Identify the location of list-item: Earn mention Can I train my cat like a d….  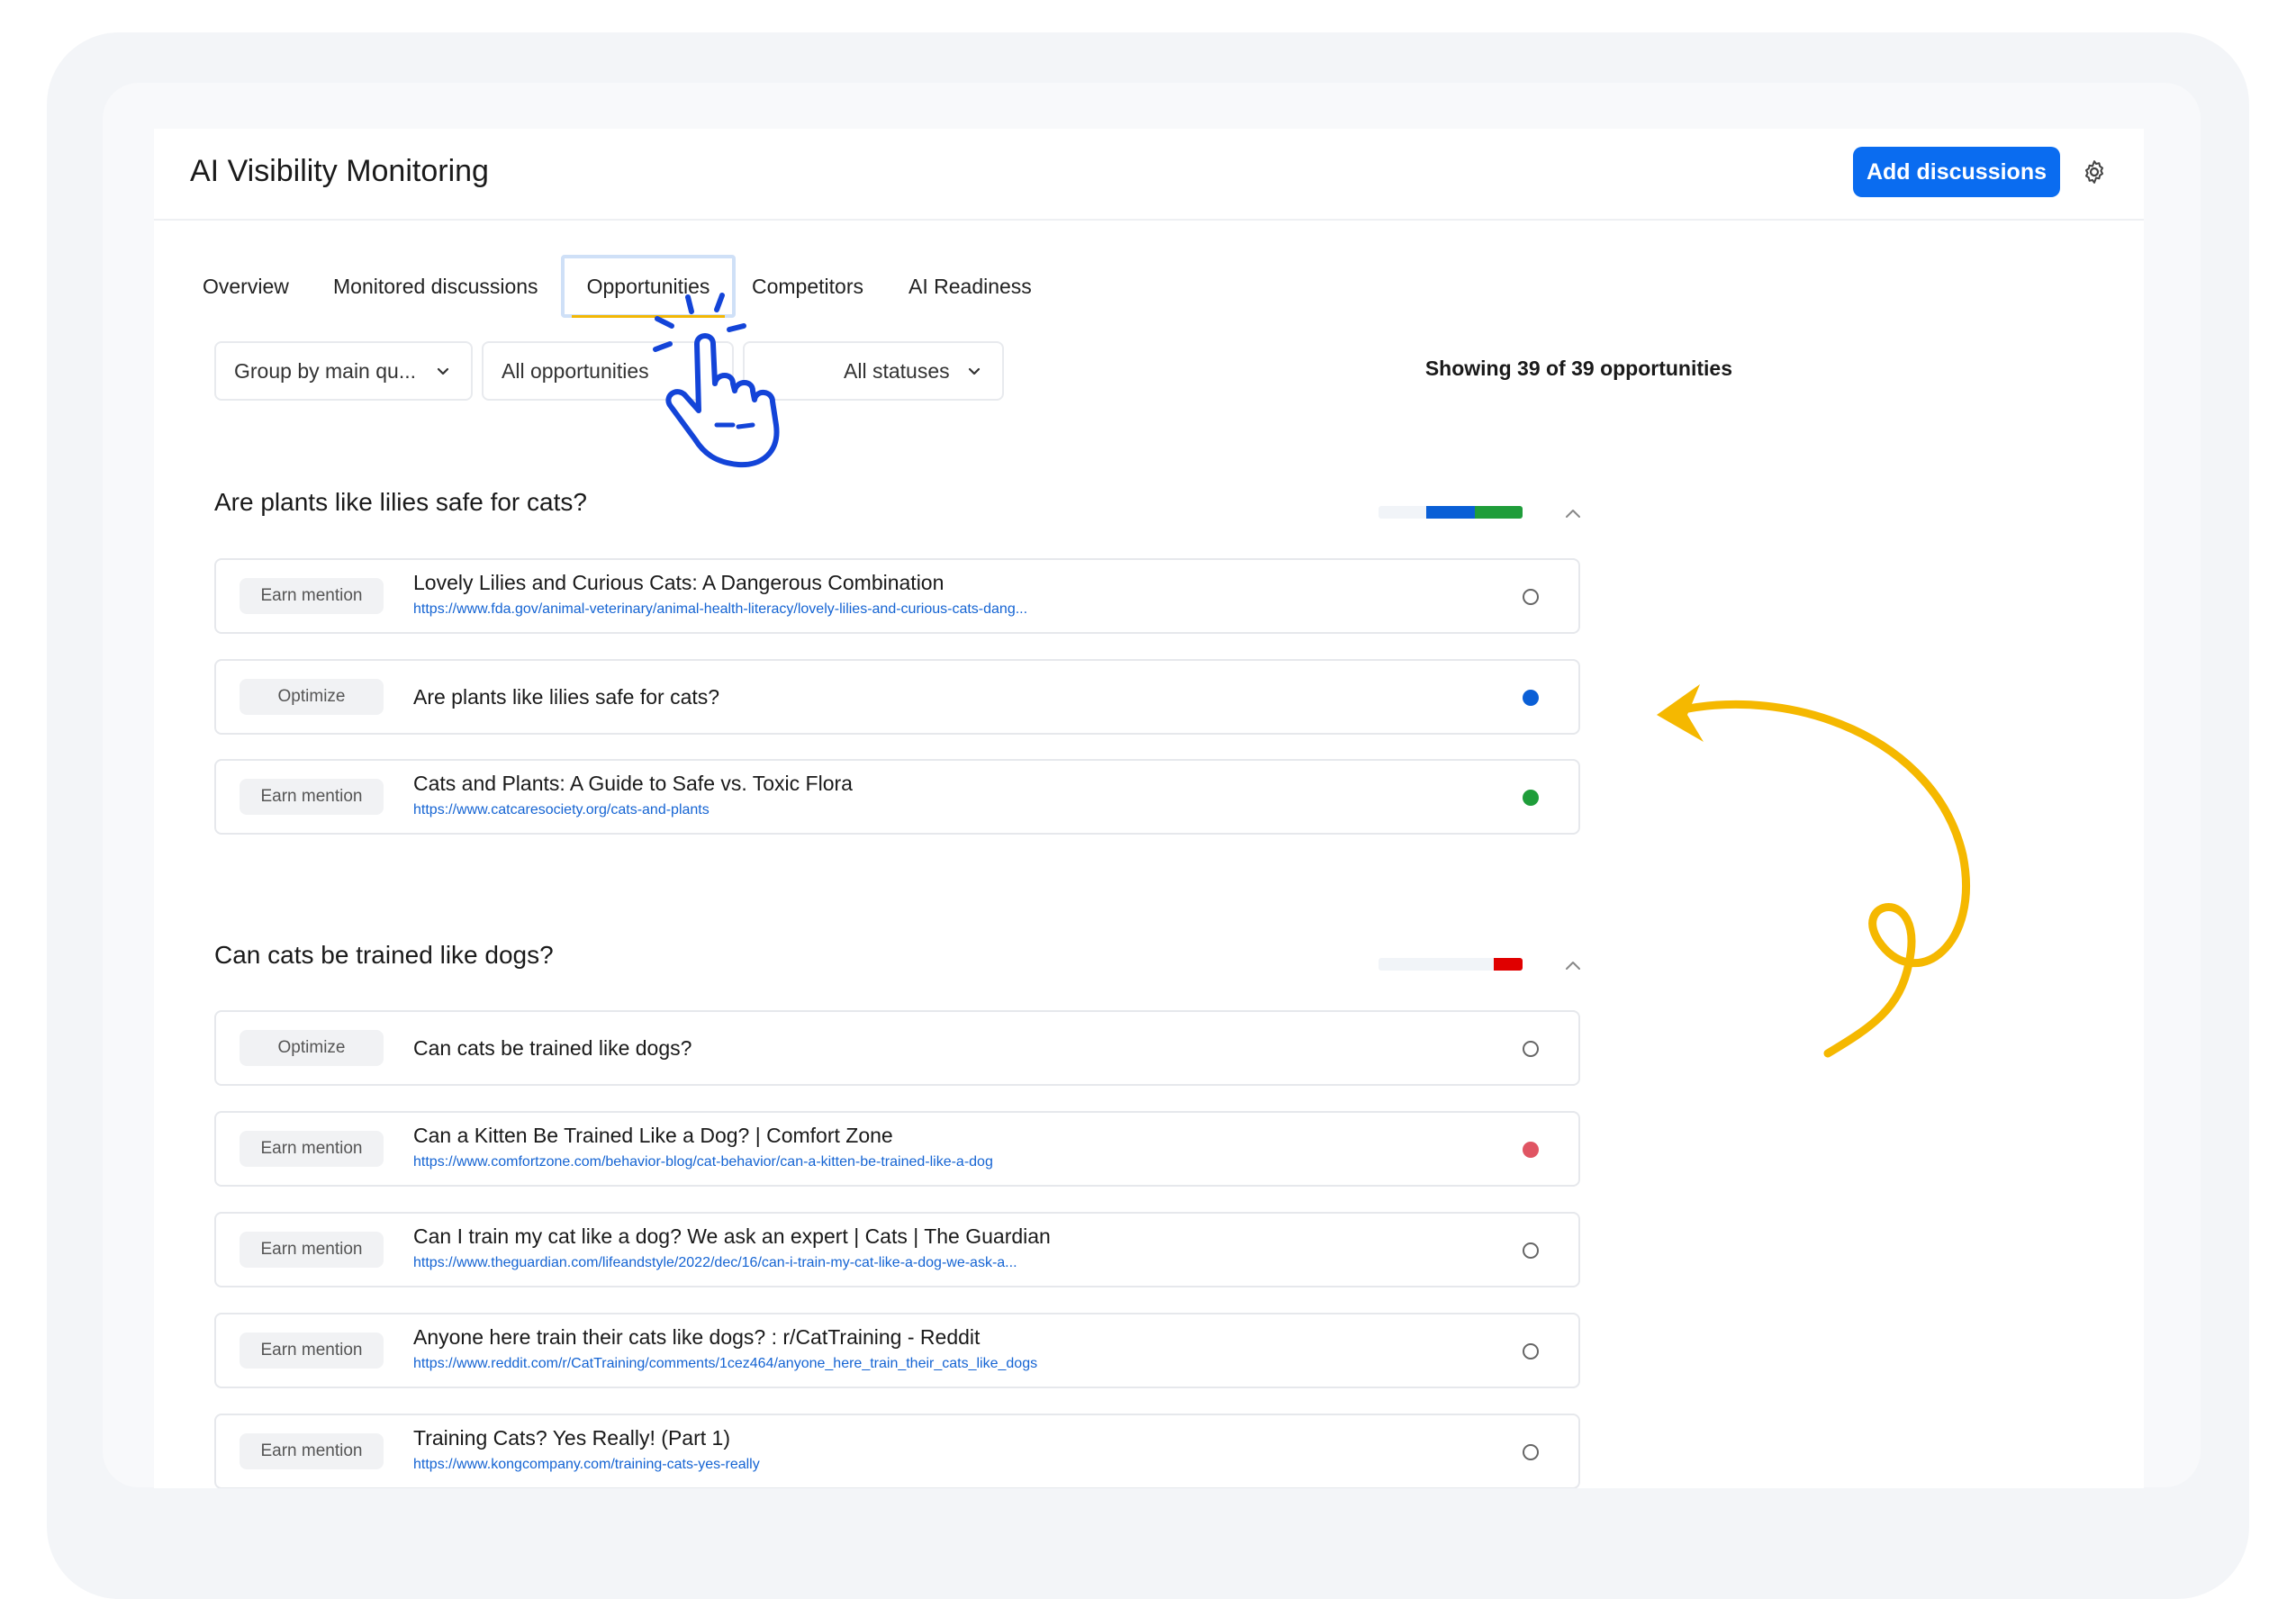
(897, 1249).